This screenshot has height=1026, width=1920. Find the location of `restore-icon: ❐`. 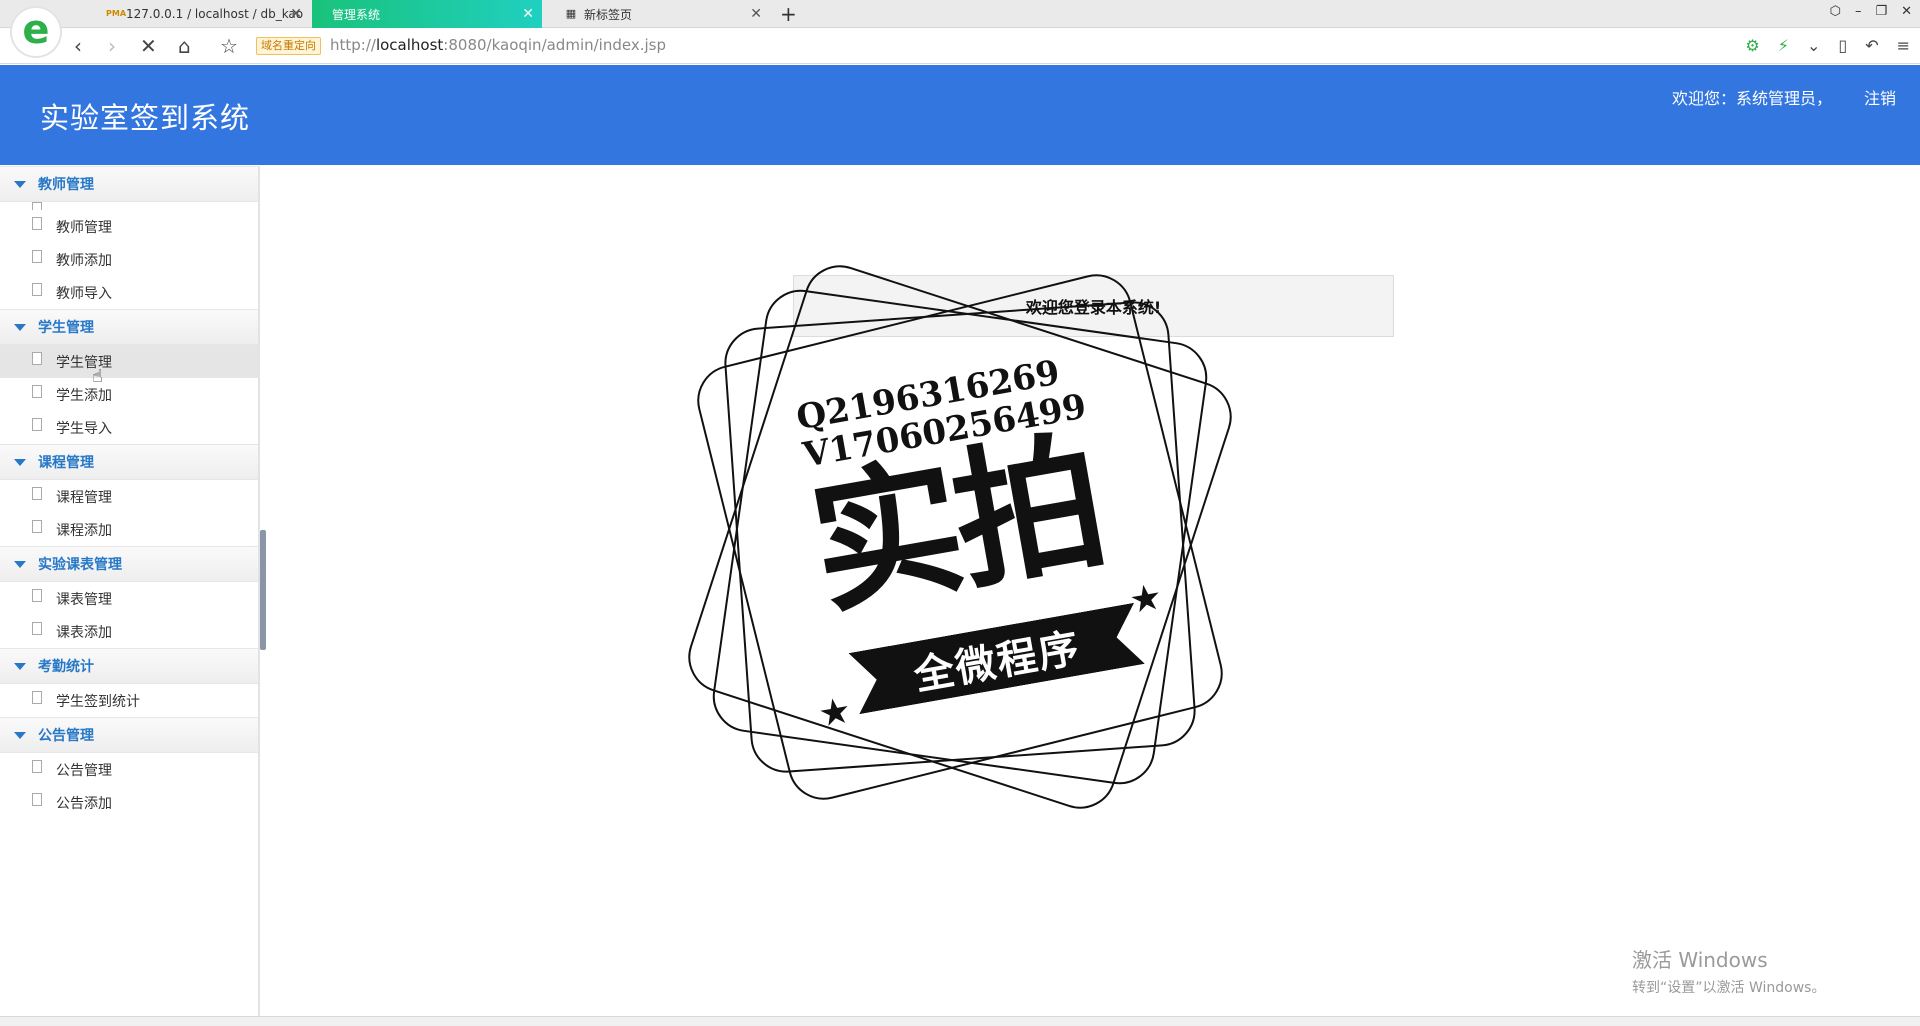

restore-icon: ❐ is located at coordinates (1881, 11).